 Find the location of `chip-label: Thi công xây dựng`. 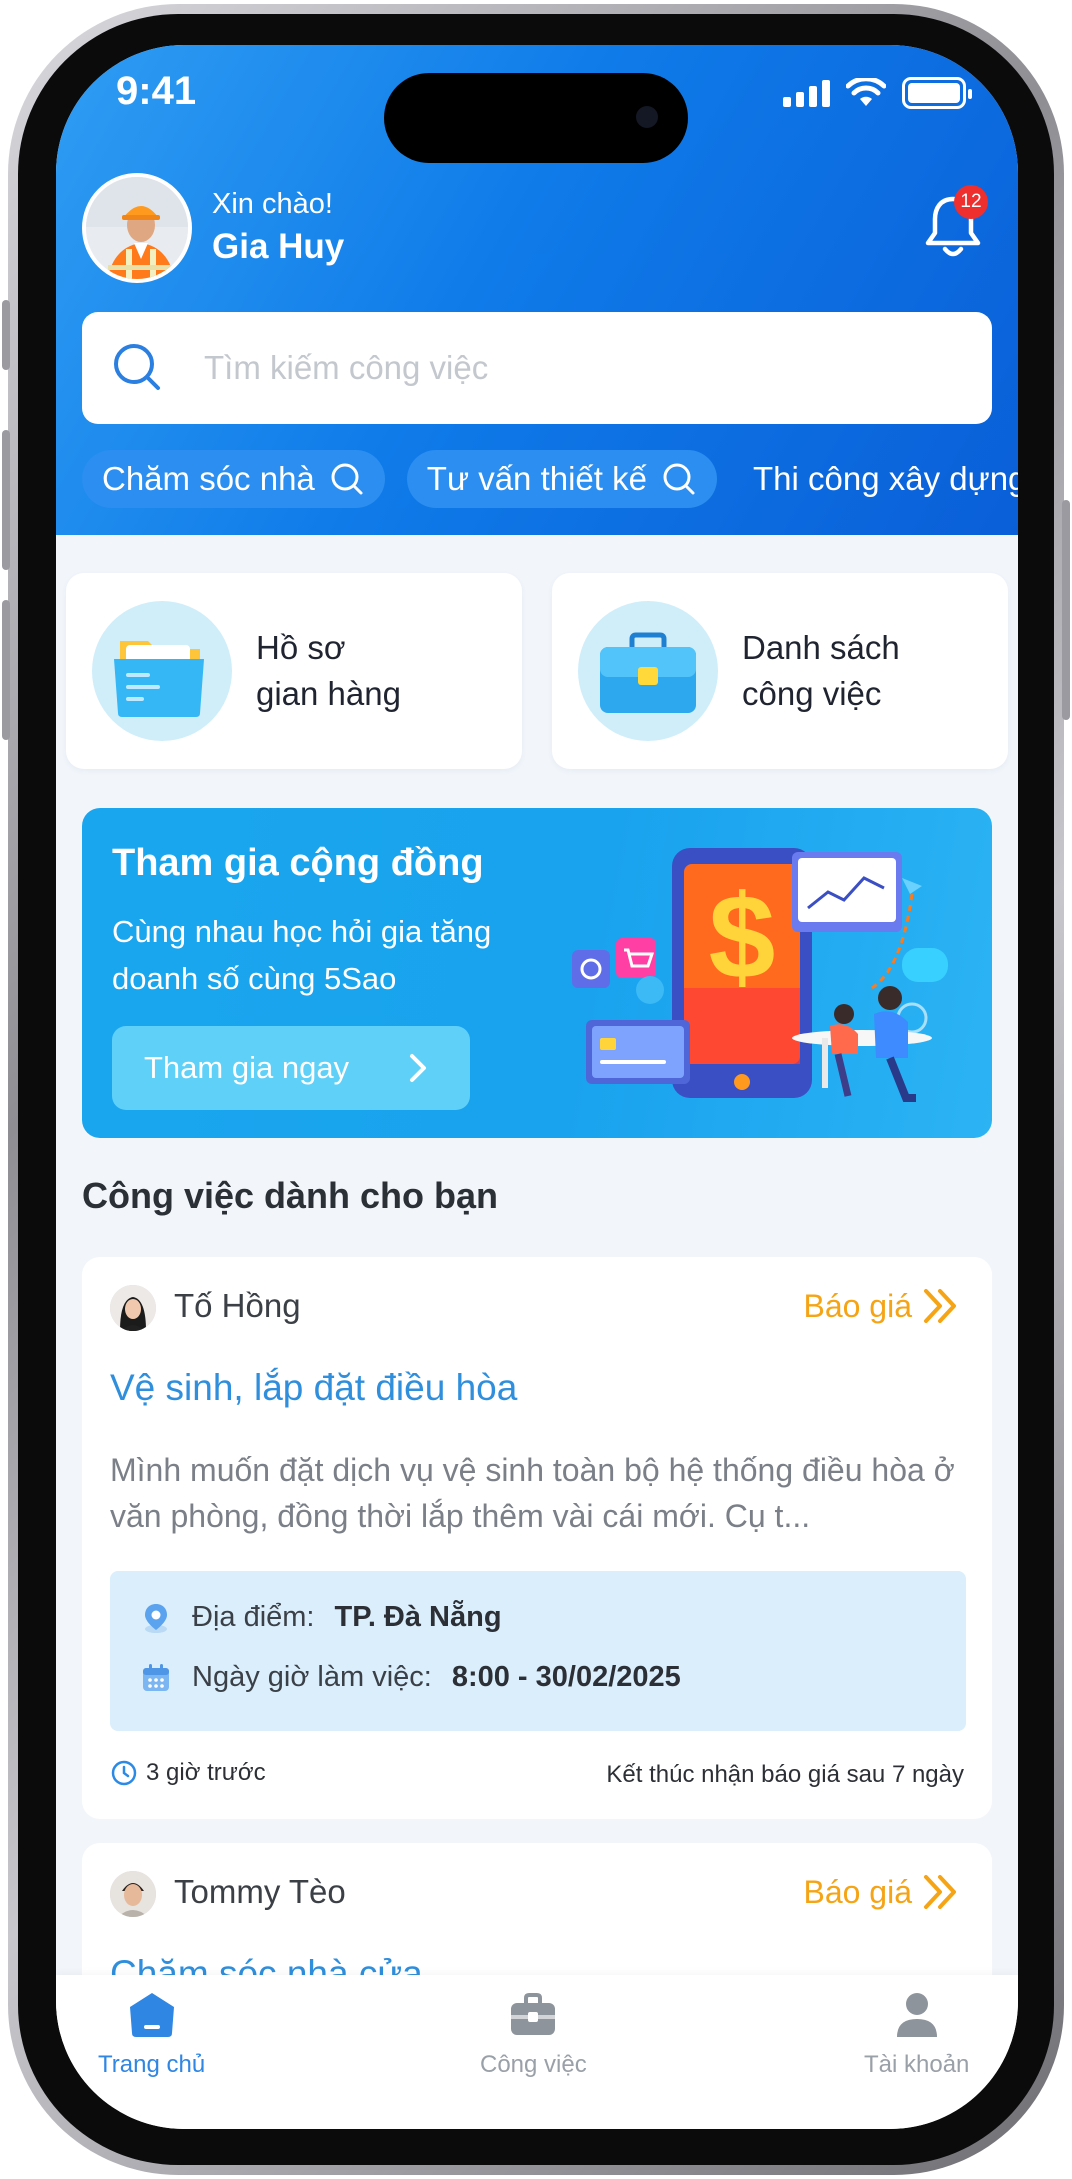

chip-label: Thi công xây dựng is located at coordinates (885, 478).